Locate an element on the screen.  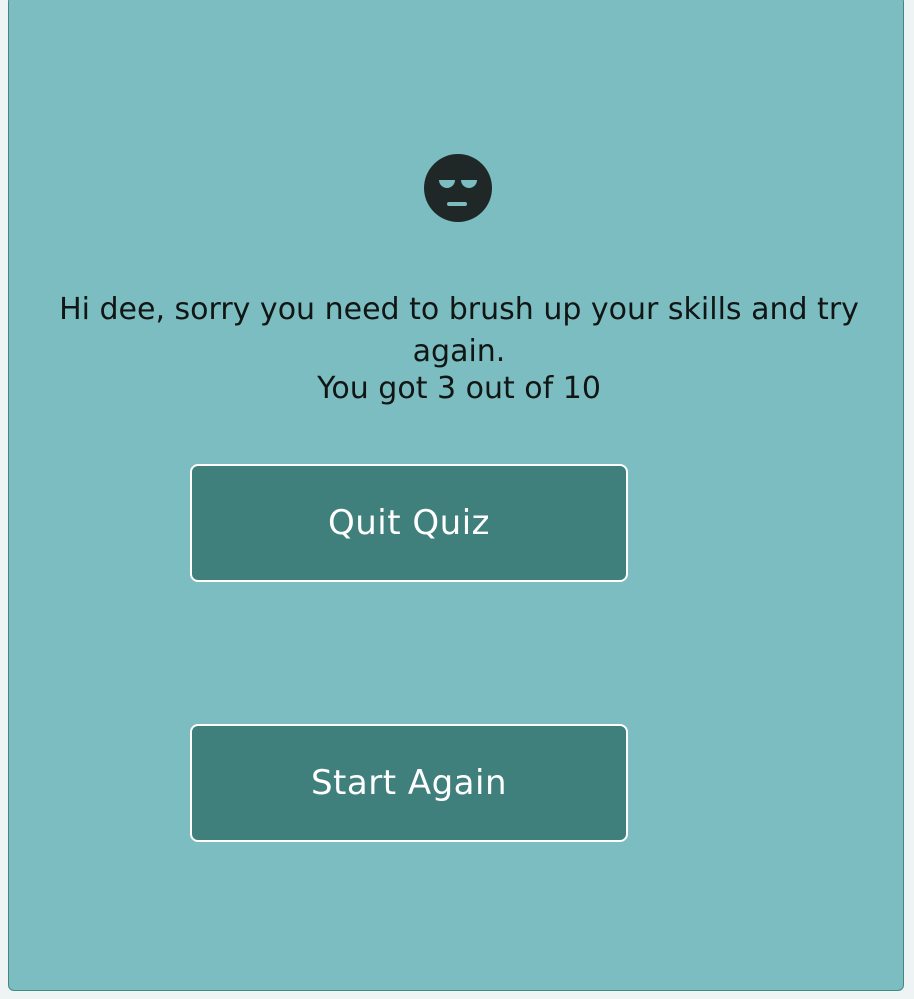
quit-quiz-button: Quit Quiz is located at coordinates (409, 523).